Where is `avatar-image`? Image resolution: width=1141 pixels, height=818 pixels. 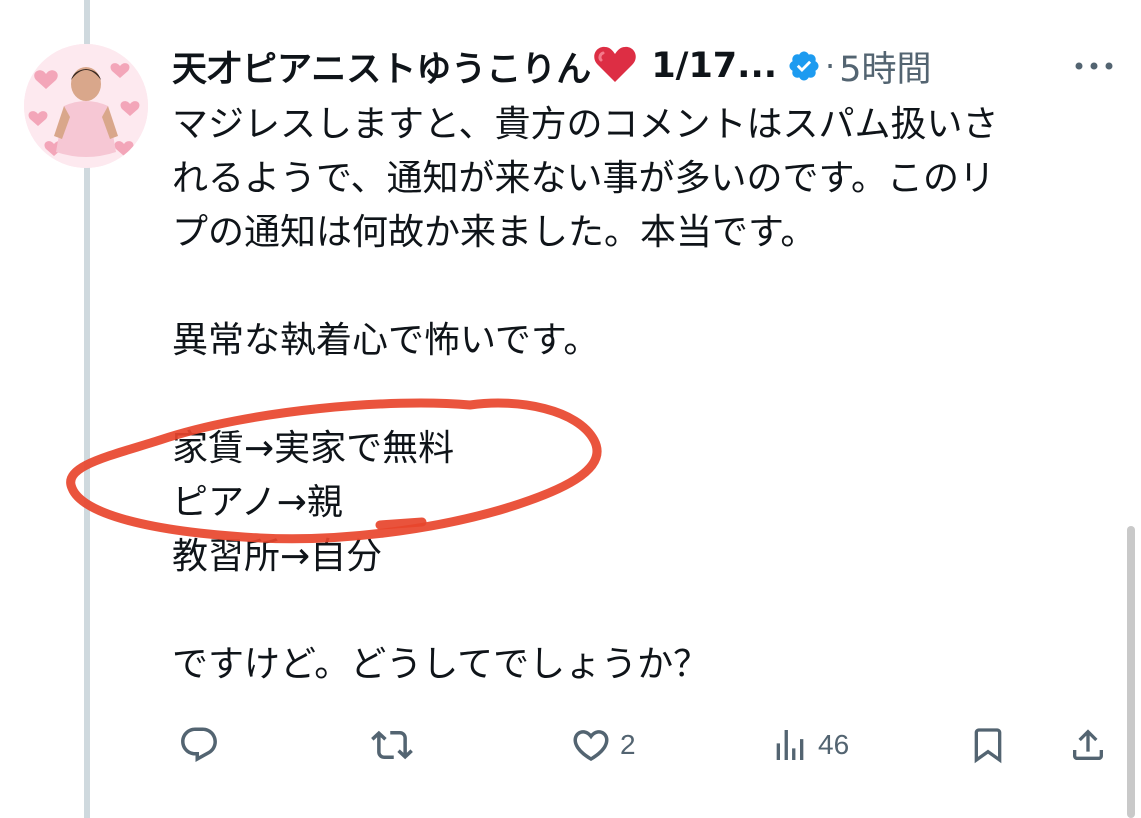
avatar-image is located at coordinates (86, 106).